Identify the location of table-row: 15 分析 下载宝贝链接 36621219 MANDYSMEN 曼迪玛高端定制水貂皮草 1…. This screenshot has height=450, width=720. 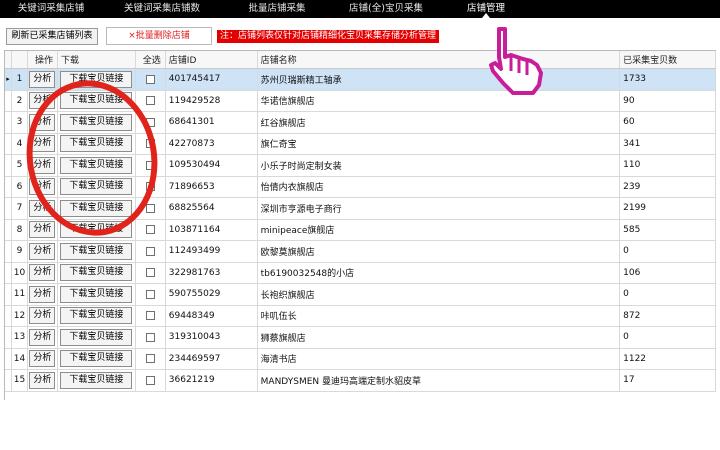
(360, 381).